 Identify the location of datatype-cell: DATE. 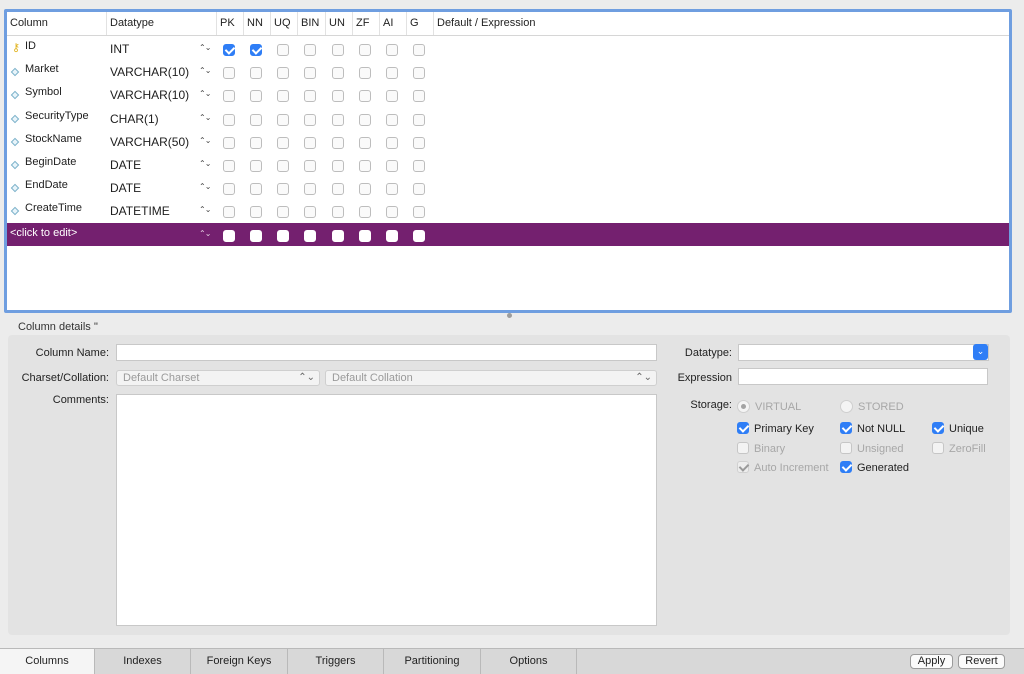
(125, 165).